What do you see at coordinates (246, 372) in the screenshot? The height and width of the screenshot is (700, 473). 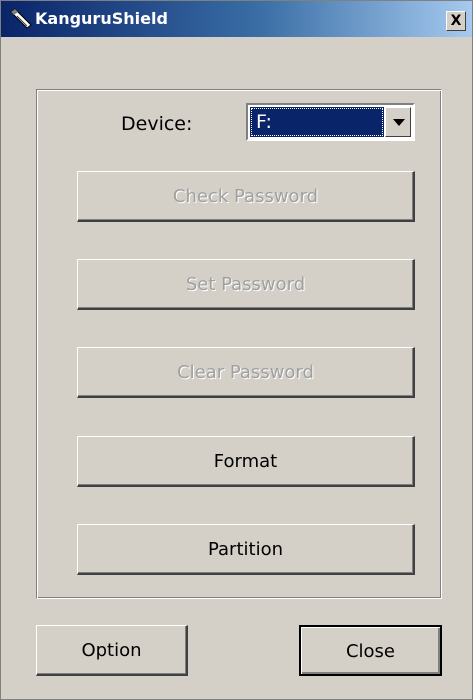 I see `clear-password-button: Clear Password` at bounding box center [246, 372].